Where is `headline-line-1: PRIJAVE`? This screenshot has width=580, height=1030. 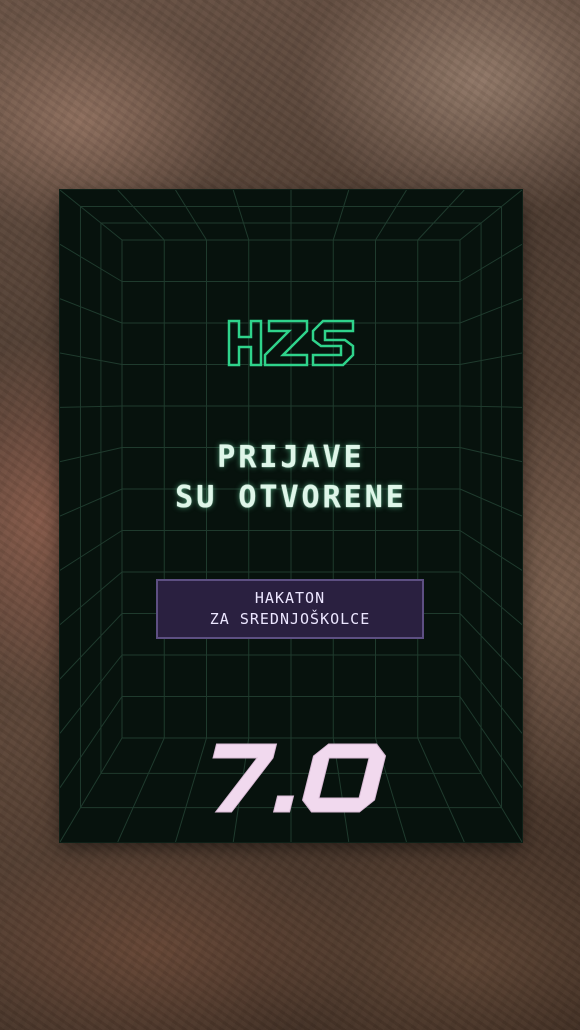 headline-line-1: PRIJAVE is located at coordinates (291, 457).